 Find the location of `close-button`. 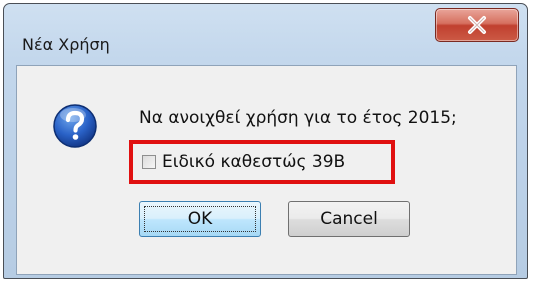

close-button is located at coordinates (477, 25).